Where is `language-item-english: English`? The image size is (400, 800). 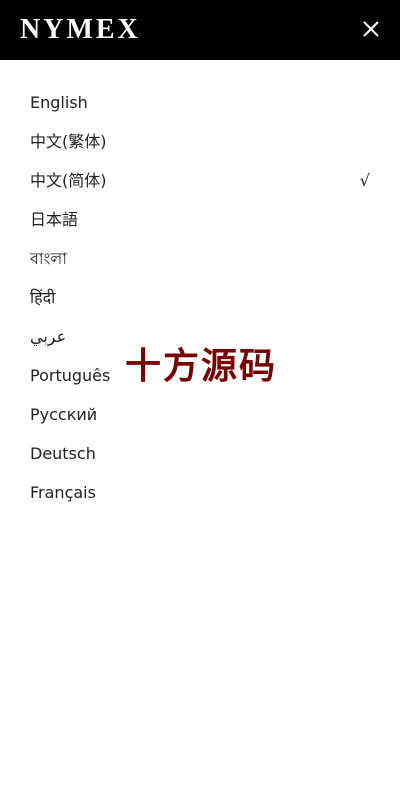 language-item-english: English is located at coordinates (200, 102).